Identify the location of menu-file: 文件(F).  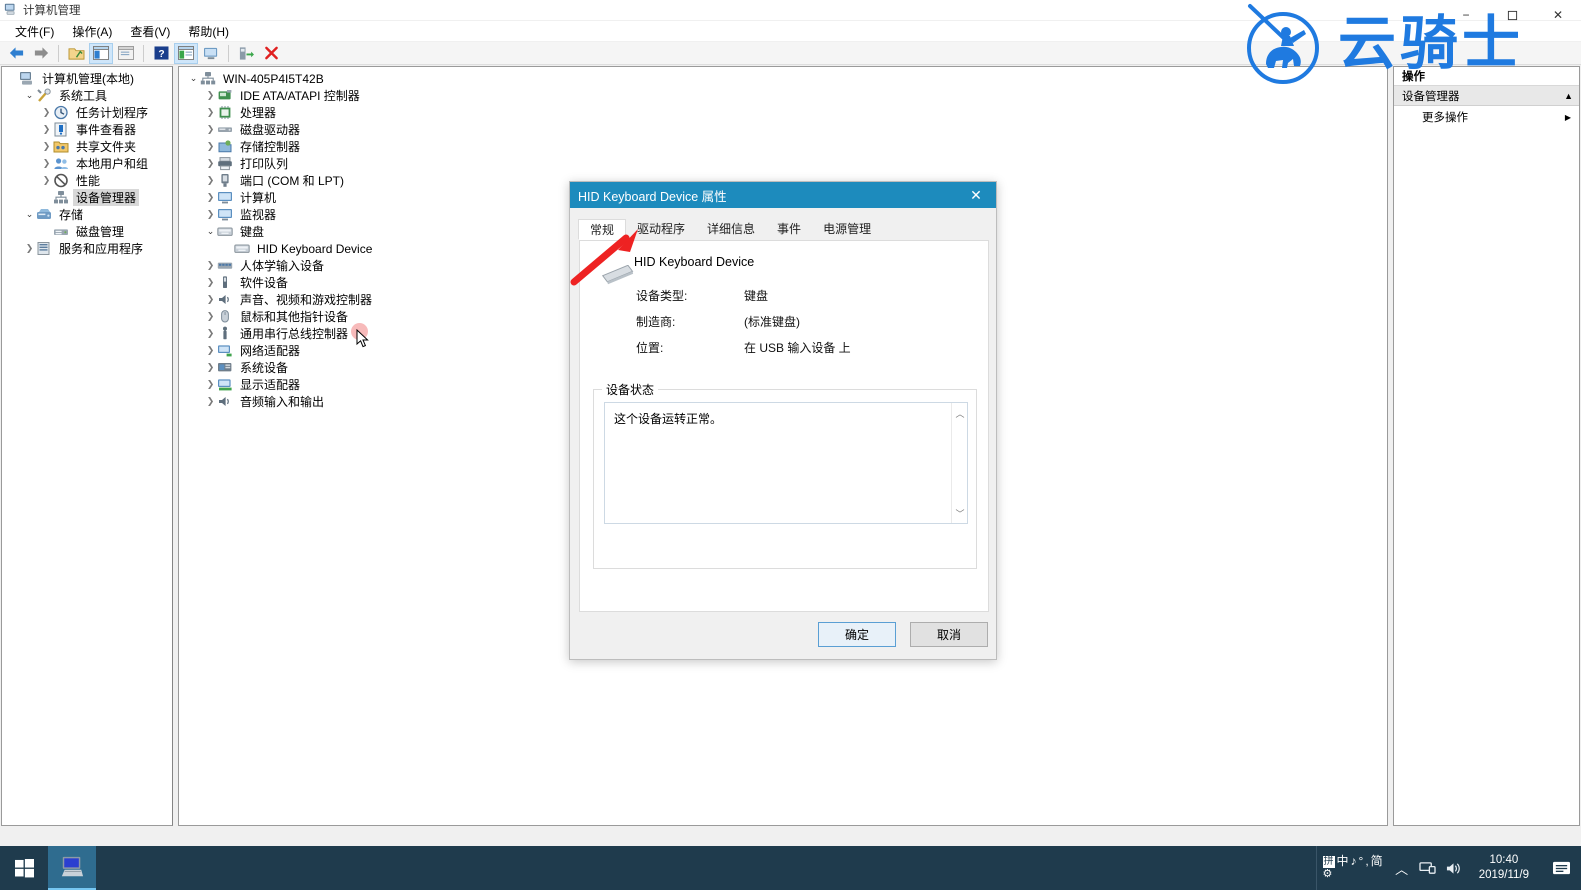
(34, 31).